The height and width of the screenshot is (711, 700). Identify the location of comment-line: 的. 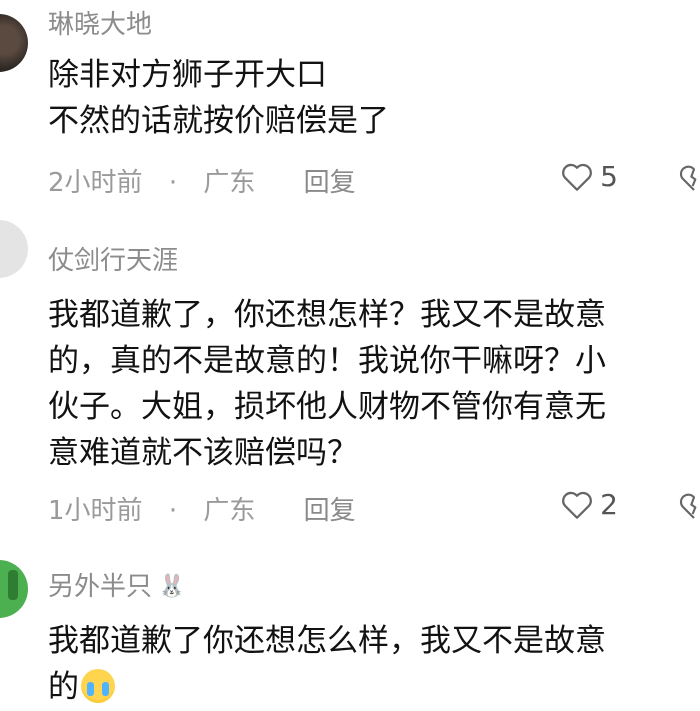
(369, 687).